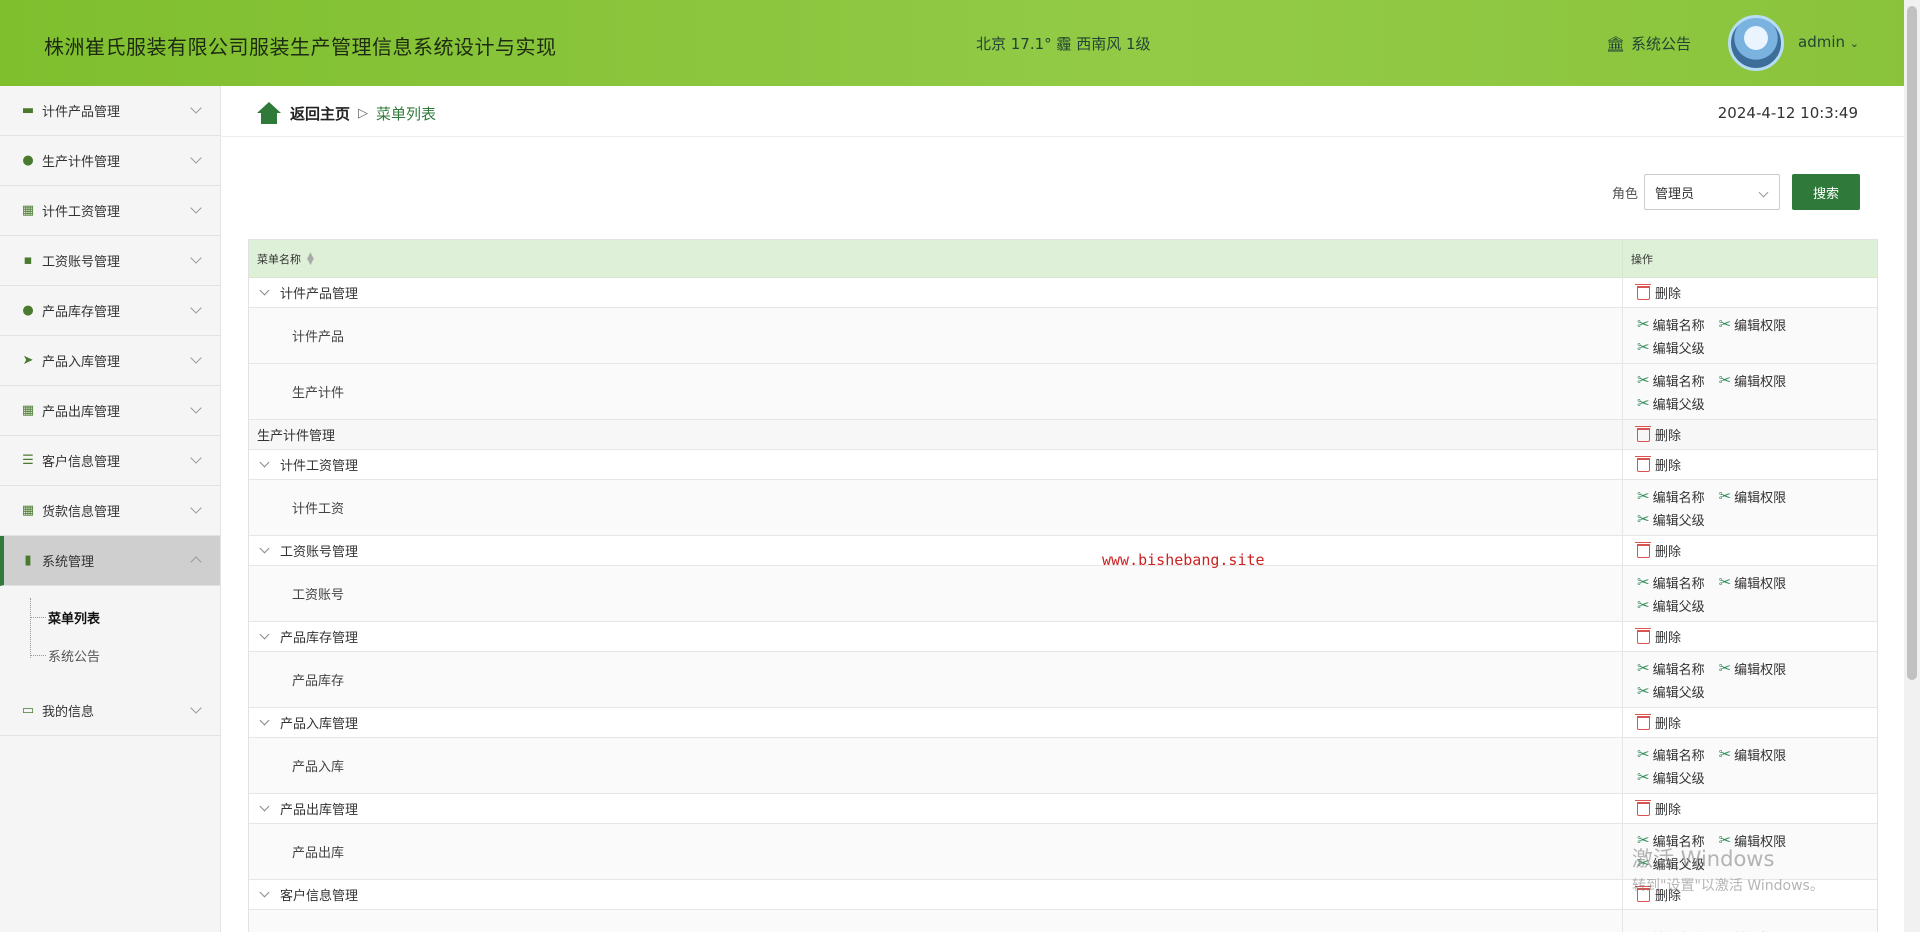  What do you see at coordinates (81, 312) in the screenshot?
I see `sidebar-item-label: 产品库存管理` at bounding box center [81, 312].